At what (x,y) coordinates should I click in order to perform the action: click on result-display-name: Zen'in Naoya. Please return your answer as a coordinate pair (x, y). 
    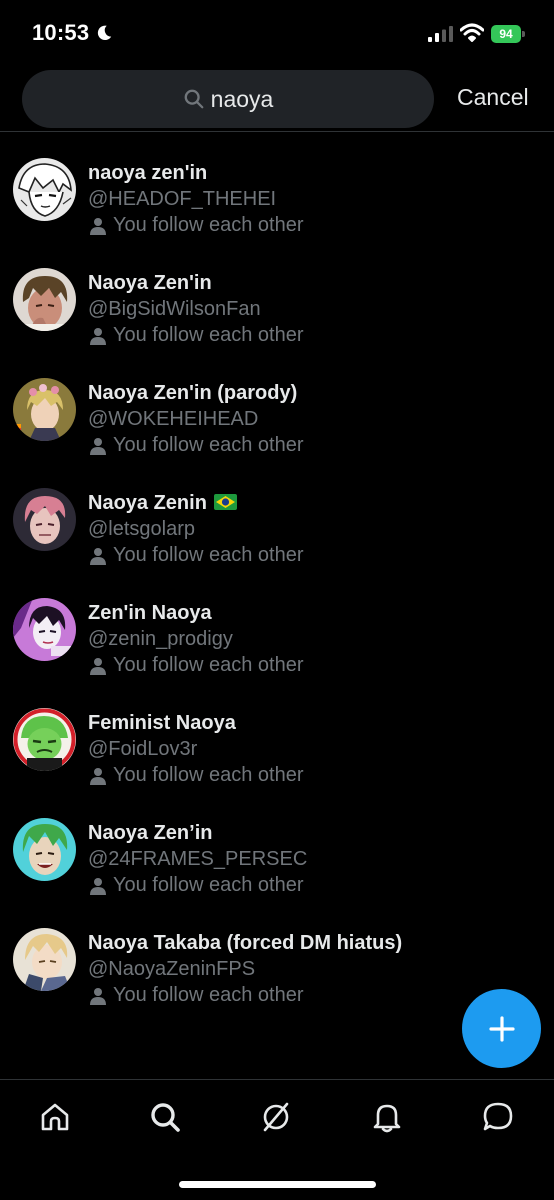
    Looking at the image, I should click on (150, 613).